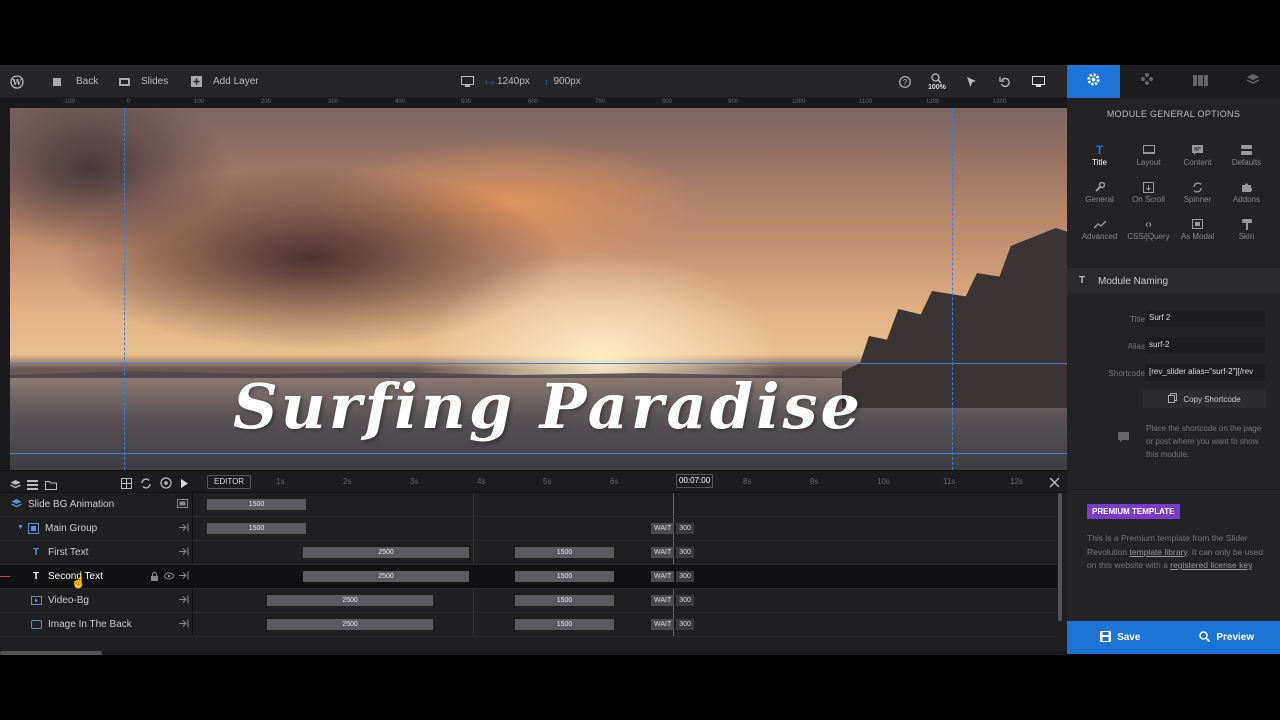 The height and width of the screenshot is (720, 1280). What do you see at coordinates (1246, 236) in the screenshot?
I see `option-label: Skin` at bounding box center [1246, 236].